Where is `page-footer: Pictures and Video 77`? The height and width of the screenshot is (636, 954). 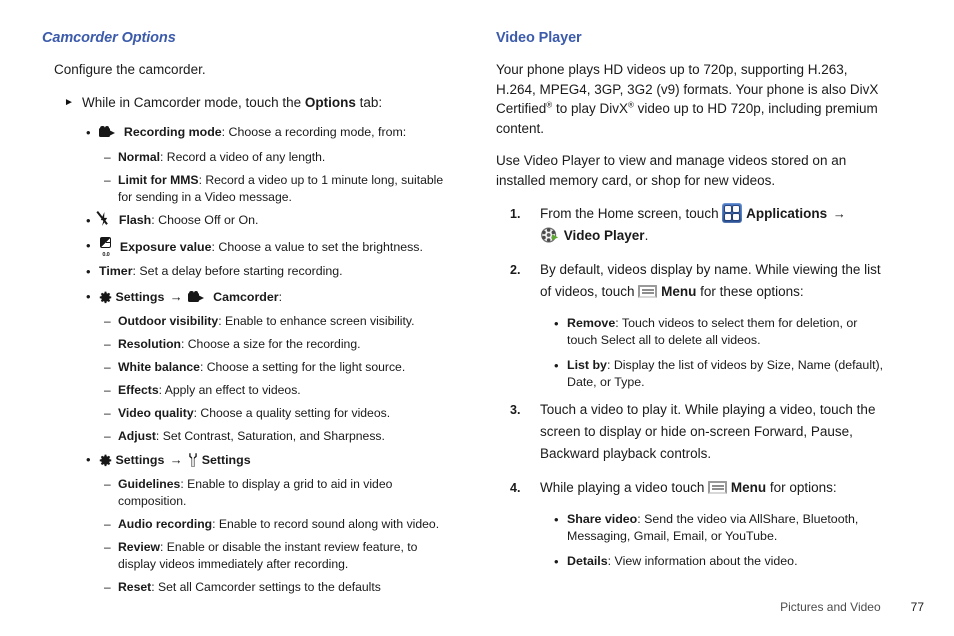
page-footer: Pictures and Video 77 is located at coordinates (462, 607).